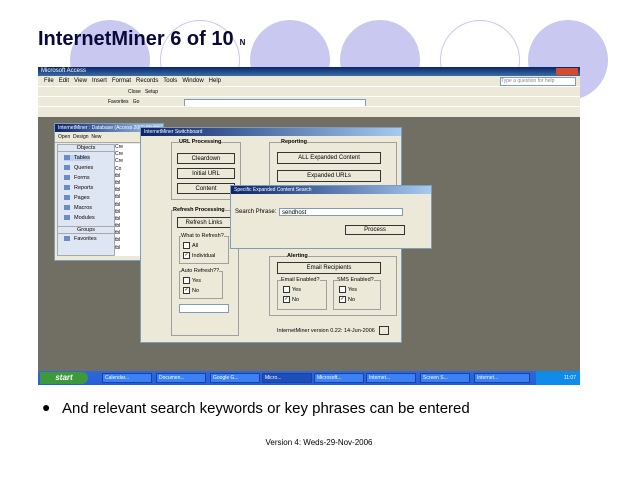 Image resolution: width=638 pixels, height=478 pixels. What do you see at coordinates (192, 81) in the screenshot?
I see `menu-window: Window` at bounding box center [192, 81].